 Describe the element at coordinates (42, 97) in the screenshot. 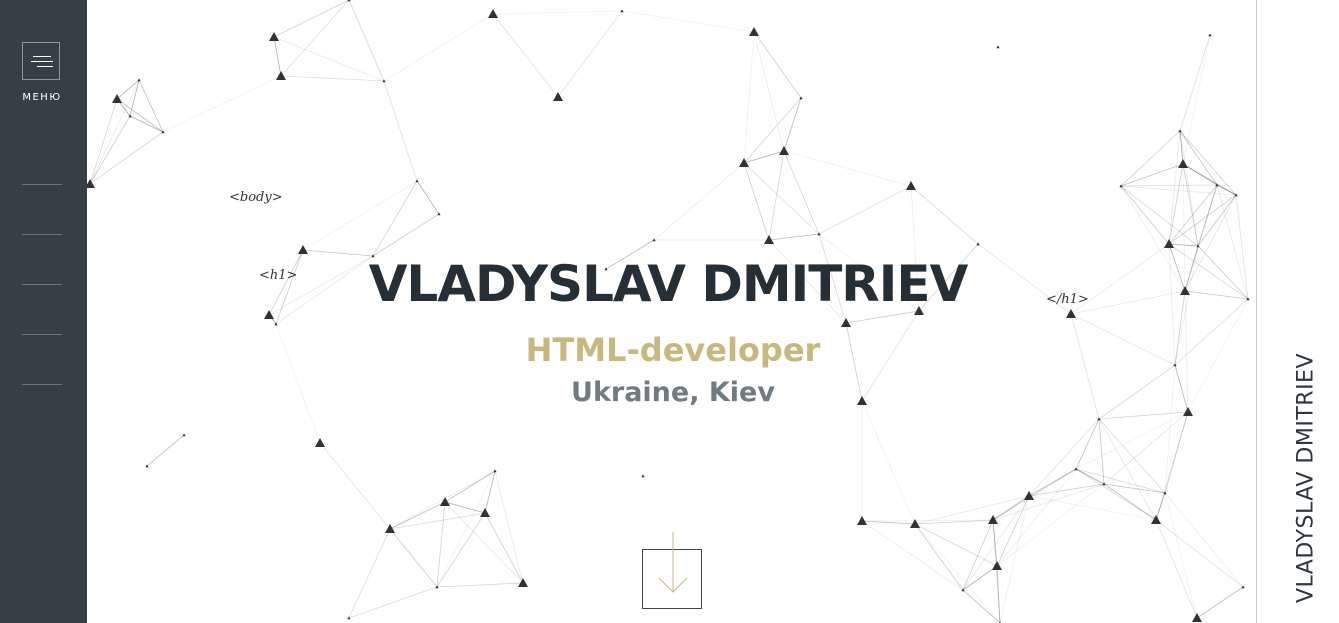

I see `menu-label: МЕНЮ` at that location.